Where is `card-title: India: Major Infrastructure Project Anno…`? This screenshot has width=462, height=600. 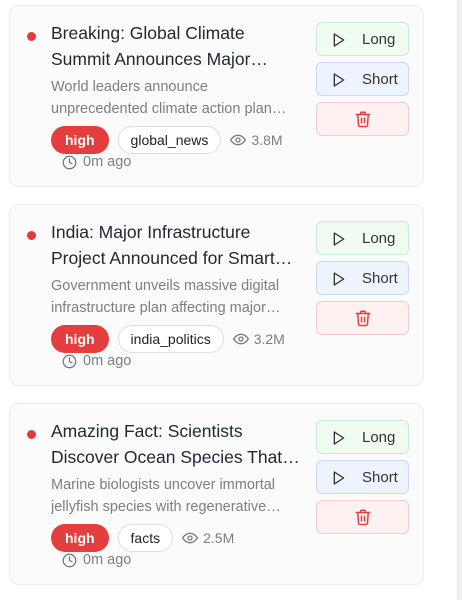 card-title: India: Major Infrastructure Project Anno… is located at coordinates (177, 245).